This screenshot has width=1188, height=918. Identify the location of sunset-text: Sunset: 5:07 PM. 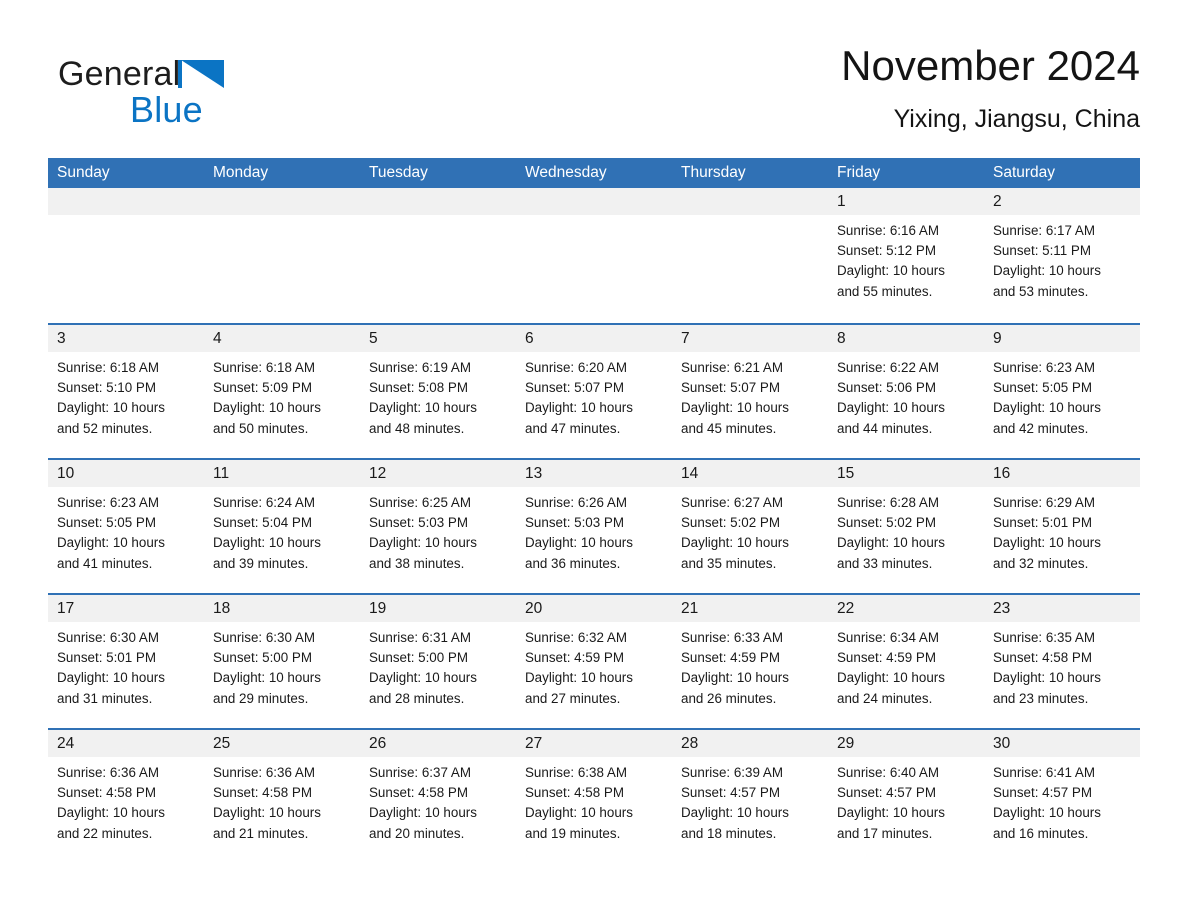
(730, 388).